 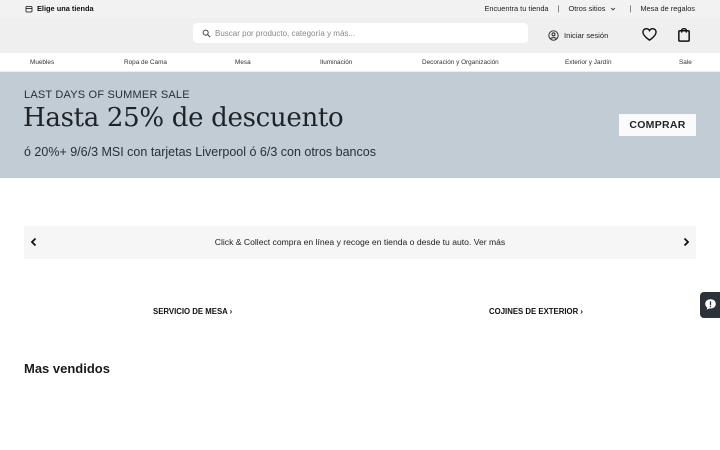 What do you see at coordinates (588, 62) in the screenshot?
I see `nav-item-exterior: Exterior y Jardín` at bounding box center [588, 62].